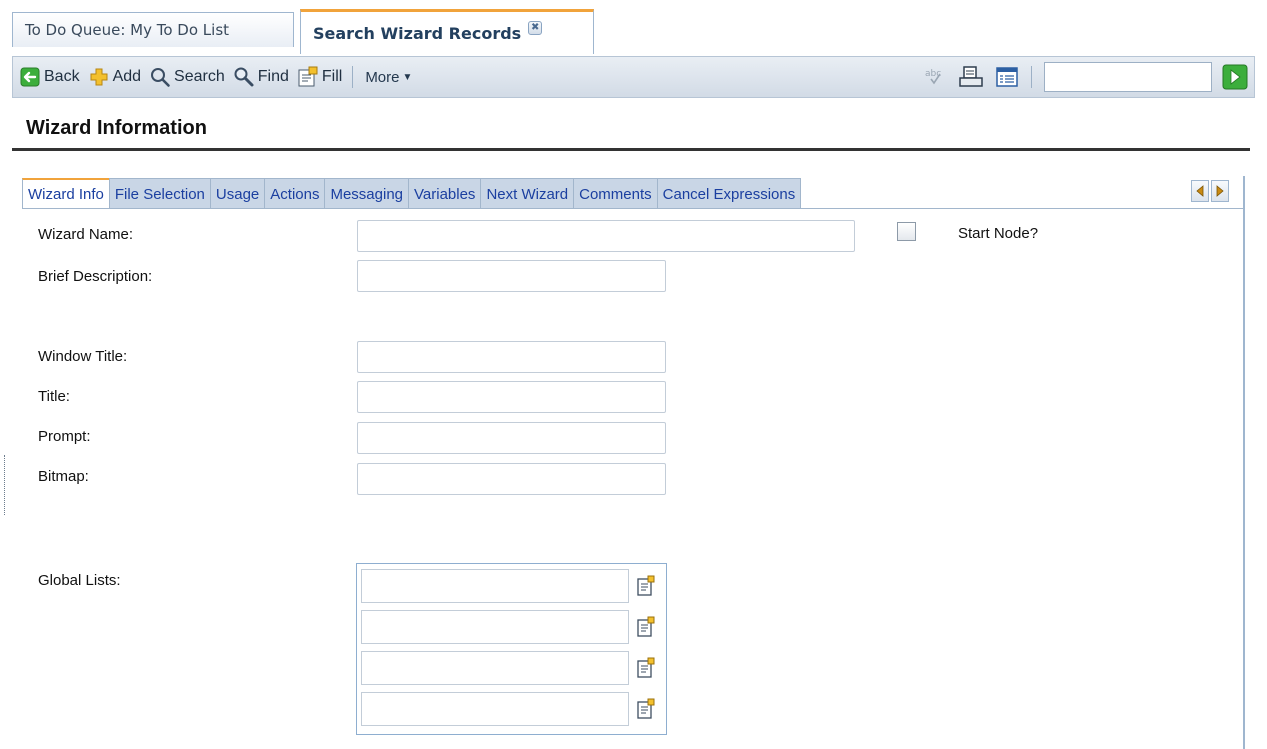  I want to click on caret-down-icon: ▼, so click(407, 77).